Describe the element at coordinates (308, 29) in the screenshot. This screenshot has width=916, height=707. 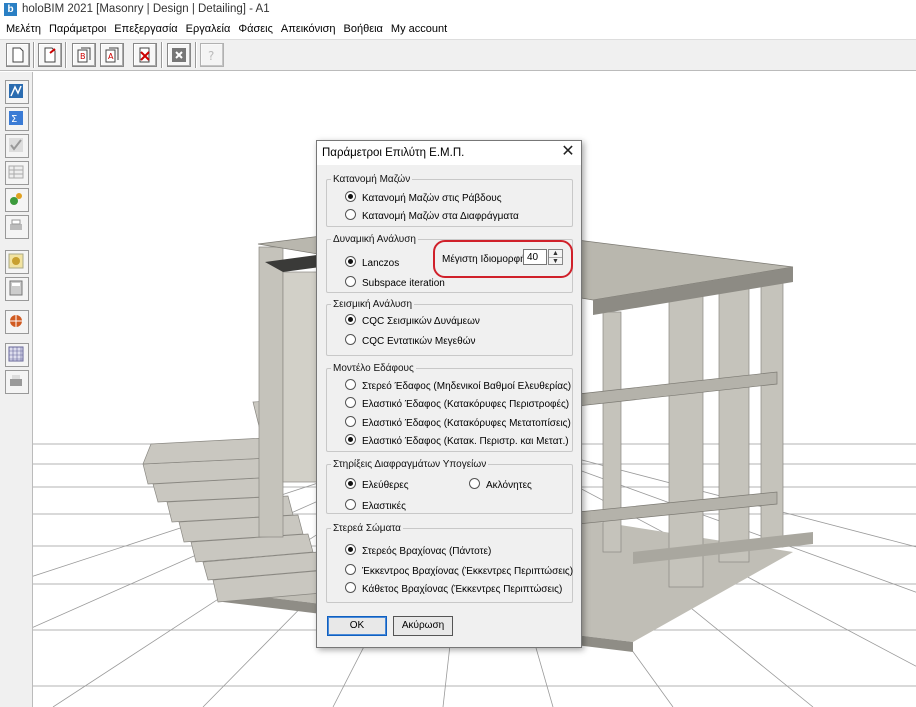
I see `menu-view: Απεικόνιση` at that location.